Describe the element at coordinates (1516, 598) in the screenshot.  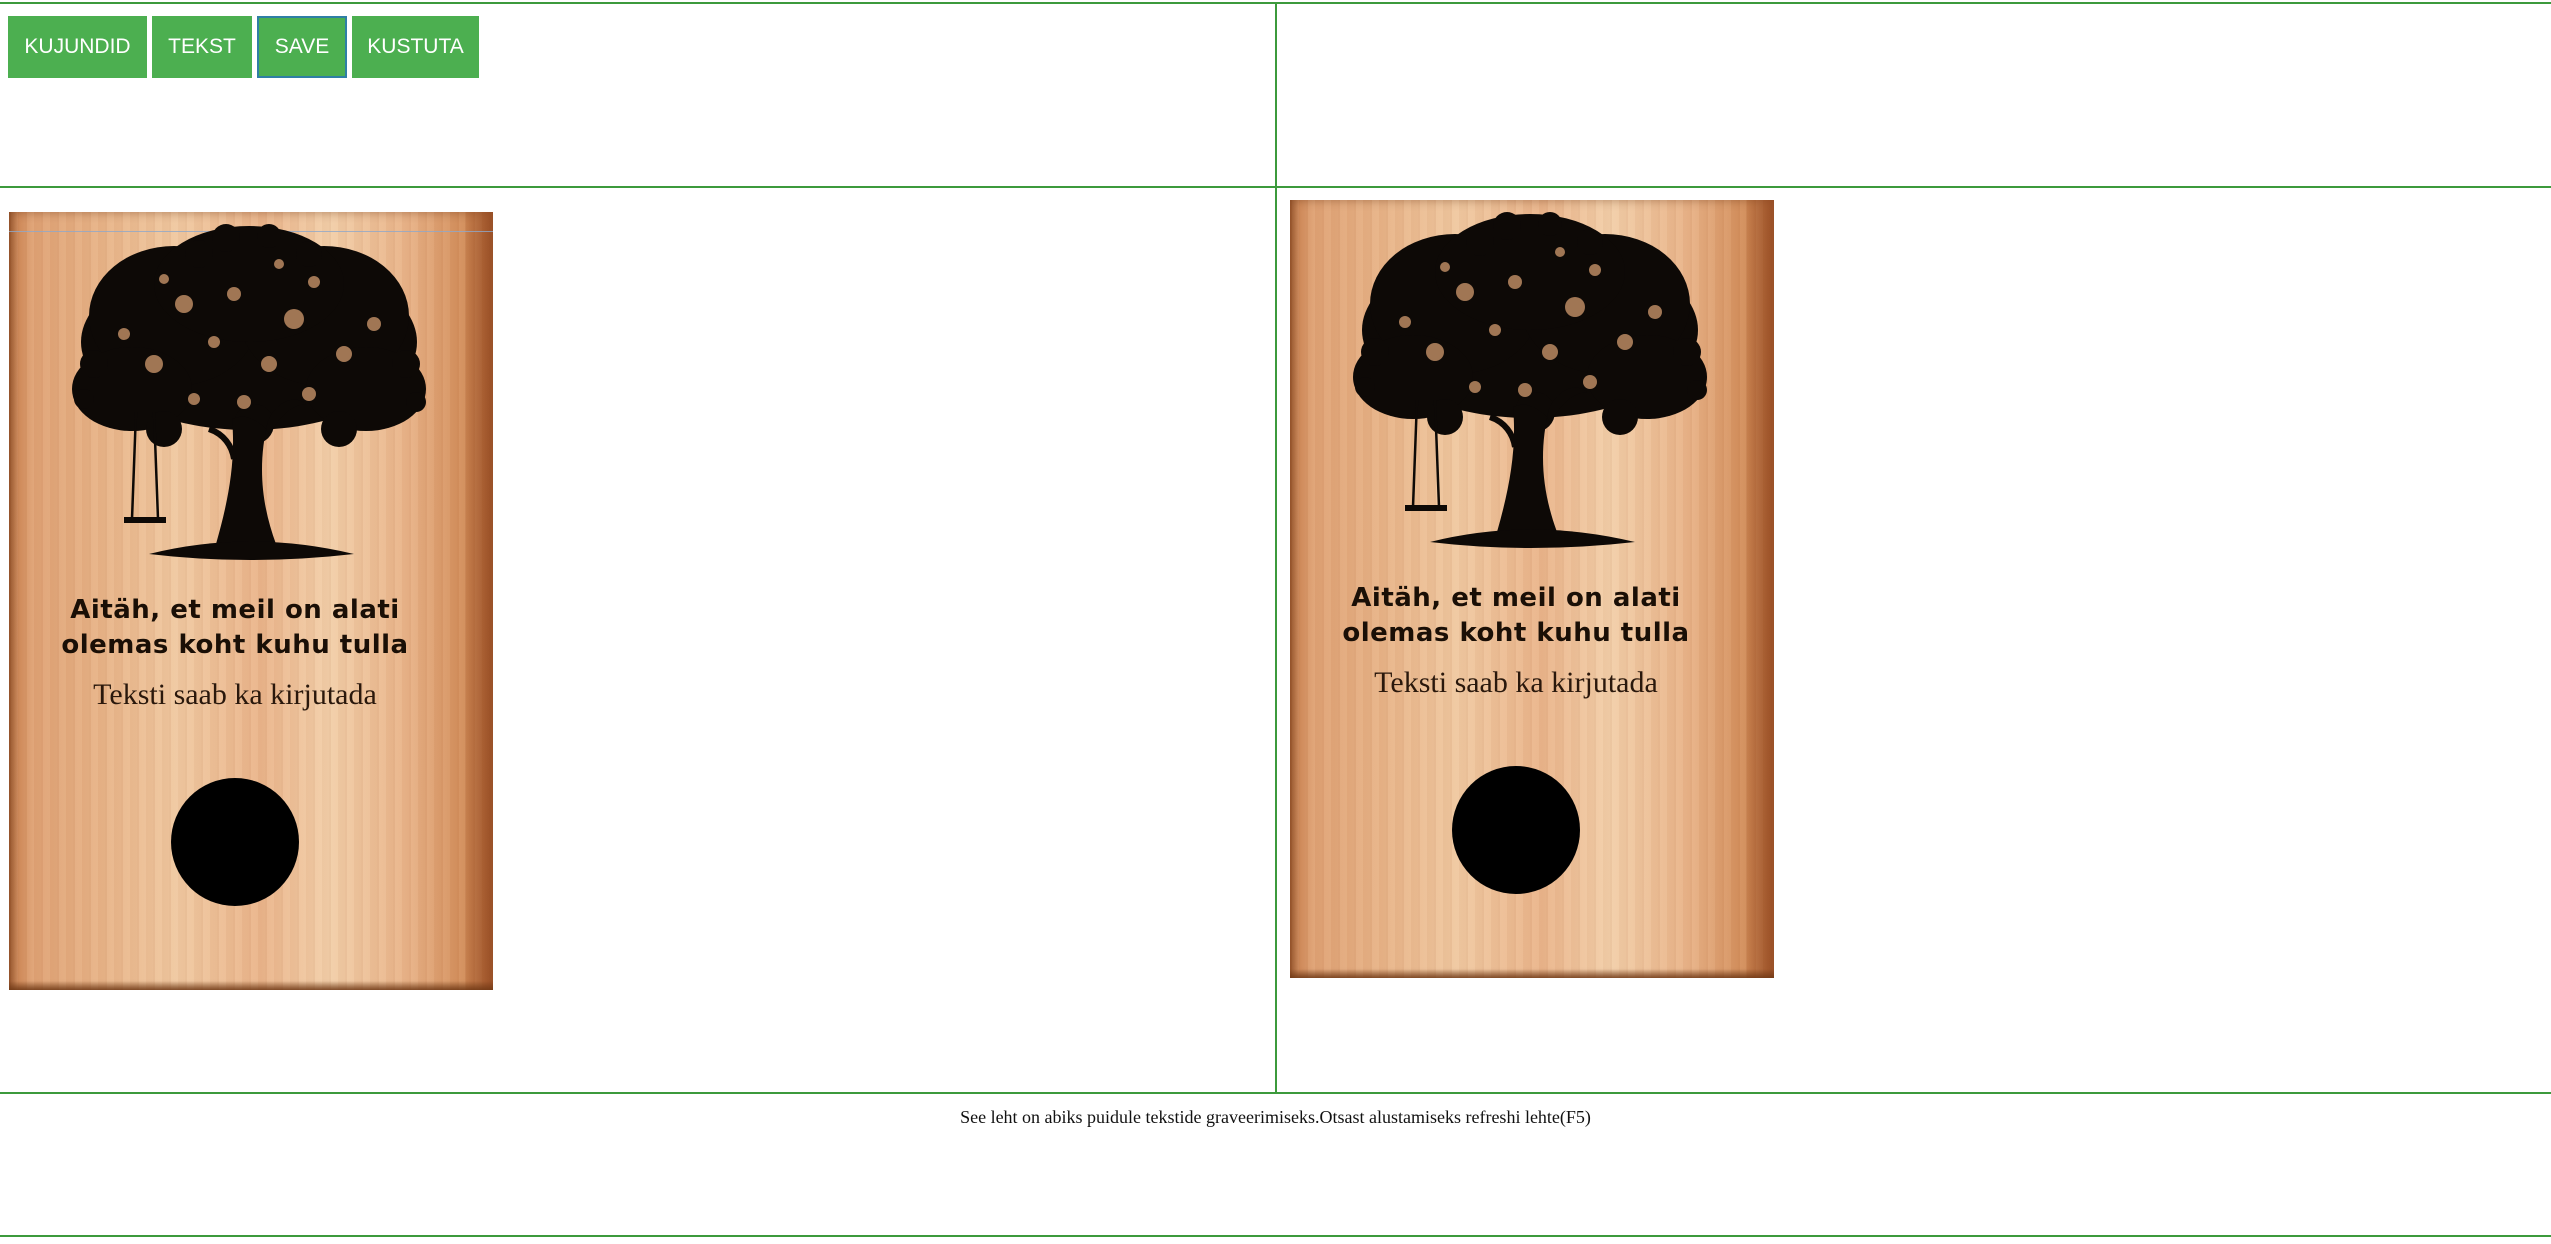
I see `preview-headline-line1: Aitäh, et meil on alati` at that location.